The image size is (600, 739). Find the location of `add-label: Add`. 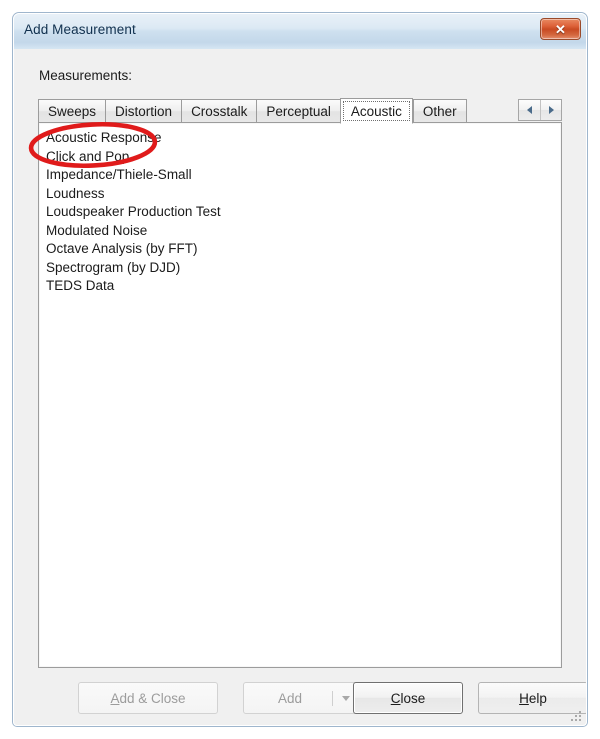

add-label: Add is located at coordinates (290, 698).